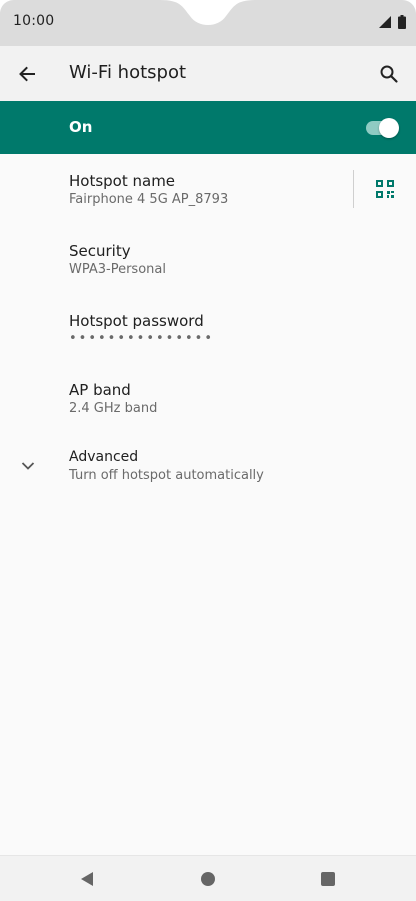 Image resolution: width=416 pixels, height=901 pixels. Describe the element at coordinates (166, 475) in the screenshot. I see `setting-summary: Turn off hotspot automatically` at that location.